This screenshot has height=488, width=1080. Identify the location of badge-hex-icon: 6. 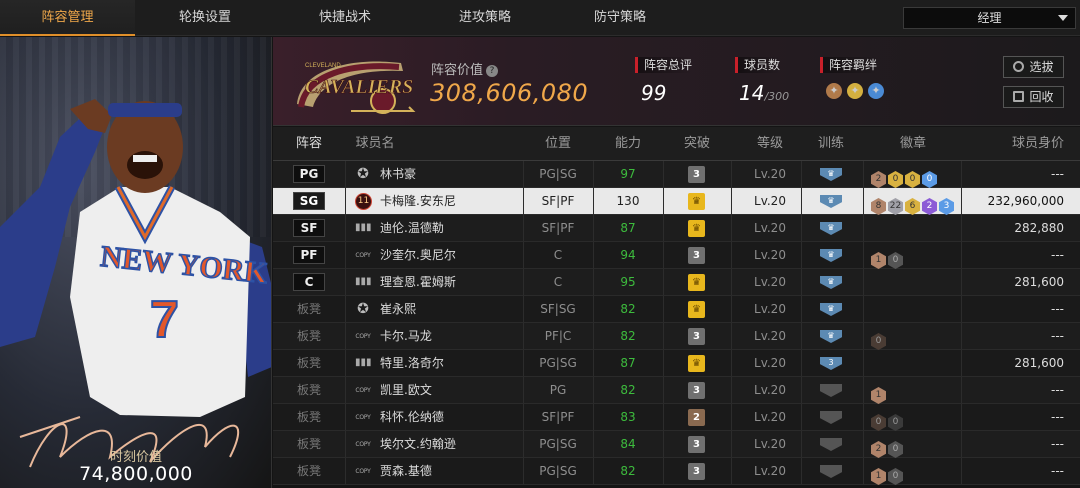
(912, 206).